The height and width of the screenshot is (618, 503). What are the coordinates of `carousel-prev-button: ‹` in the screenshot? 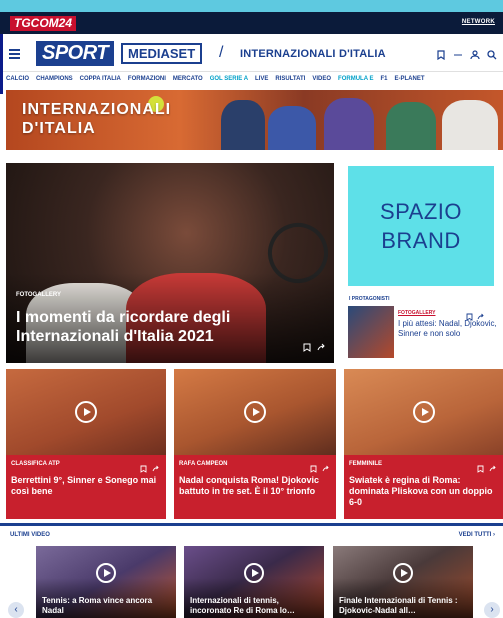 It's located at (16, 610).